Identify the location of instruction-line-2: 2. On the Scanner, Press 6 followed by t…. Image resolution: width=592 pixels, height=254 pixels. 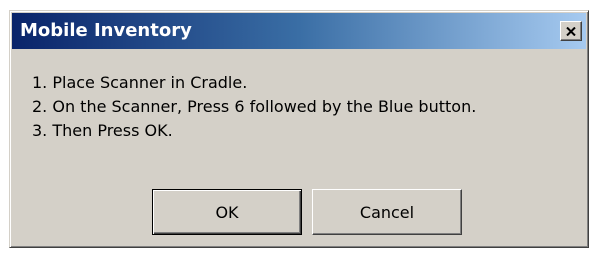
(254, 106).